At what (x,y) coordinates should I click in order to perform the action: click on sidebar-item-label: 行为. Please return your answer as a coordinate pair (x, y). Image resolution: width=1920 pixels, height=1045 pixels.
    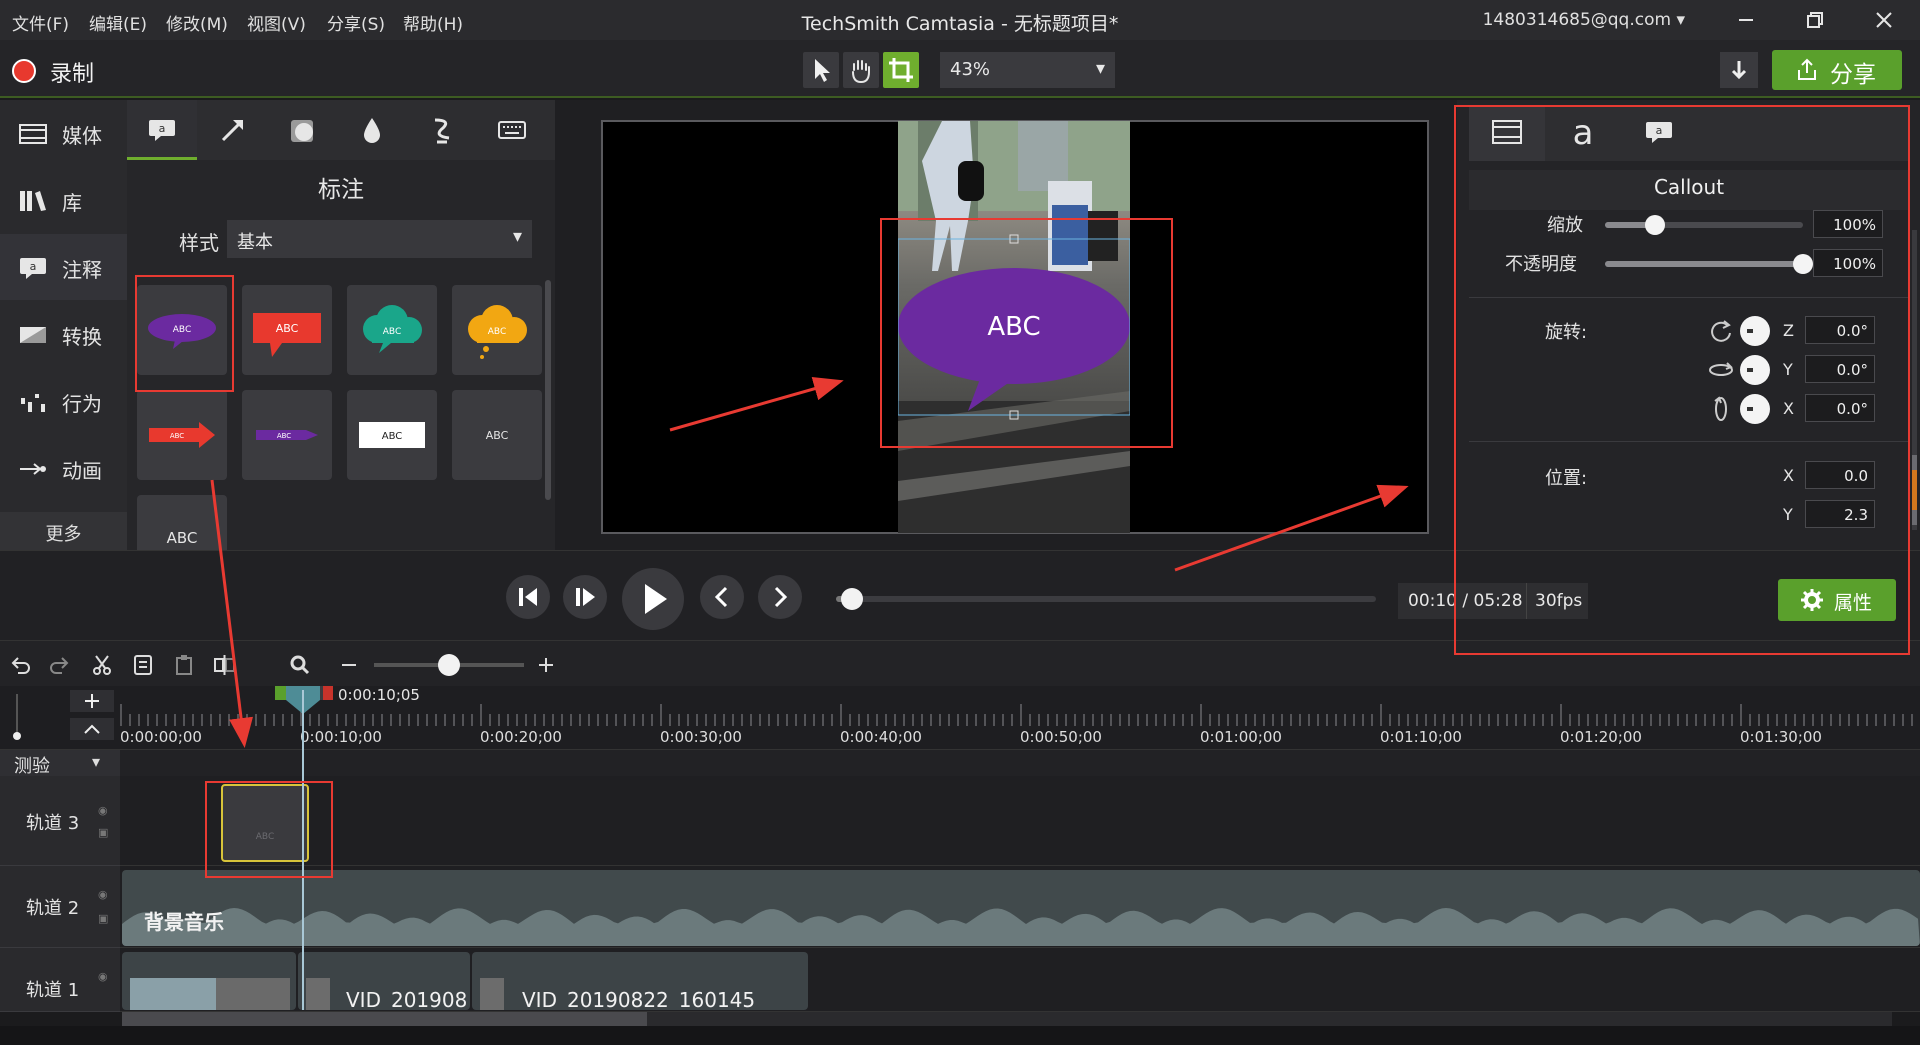
    Looking at the image, I should click on (82, 404).